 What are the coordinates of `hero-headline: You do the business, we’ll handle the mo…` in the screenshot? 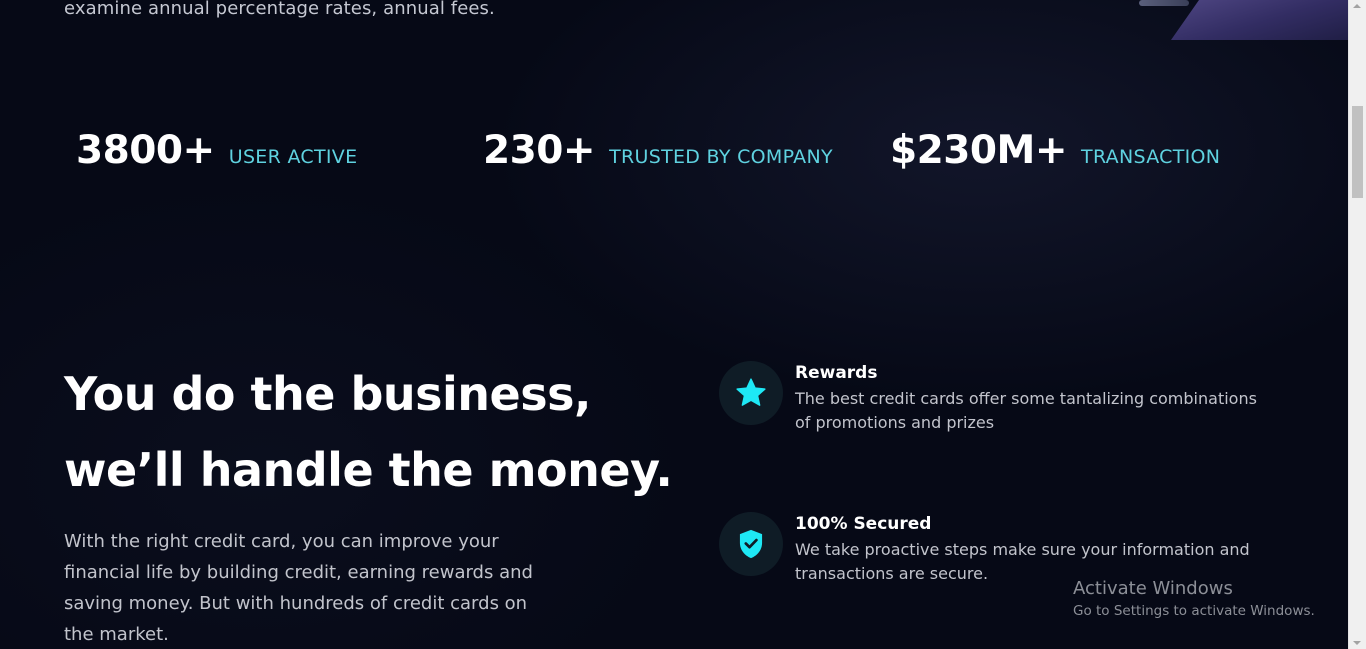 It's located at (368, 432).